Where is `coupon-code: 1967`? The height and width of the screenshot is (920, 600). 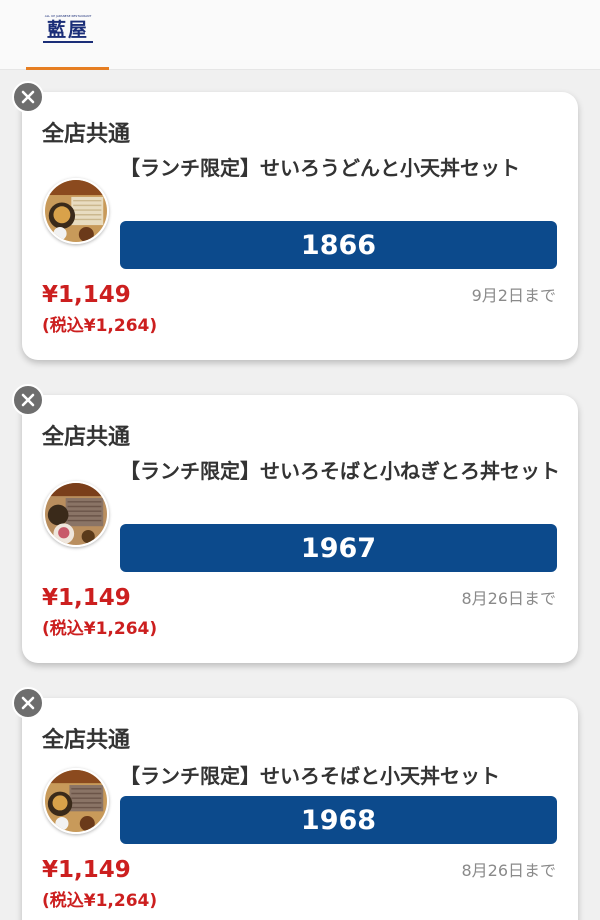 coupon-code: 1967 is located at coordinates (338, 548).